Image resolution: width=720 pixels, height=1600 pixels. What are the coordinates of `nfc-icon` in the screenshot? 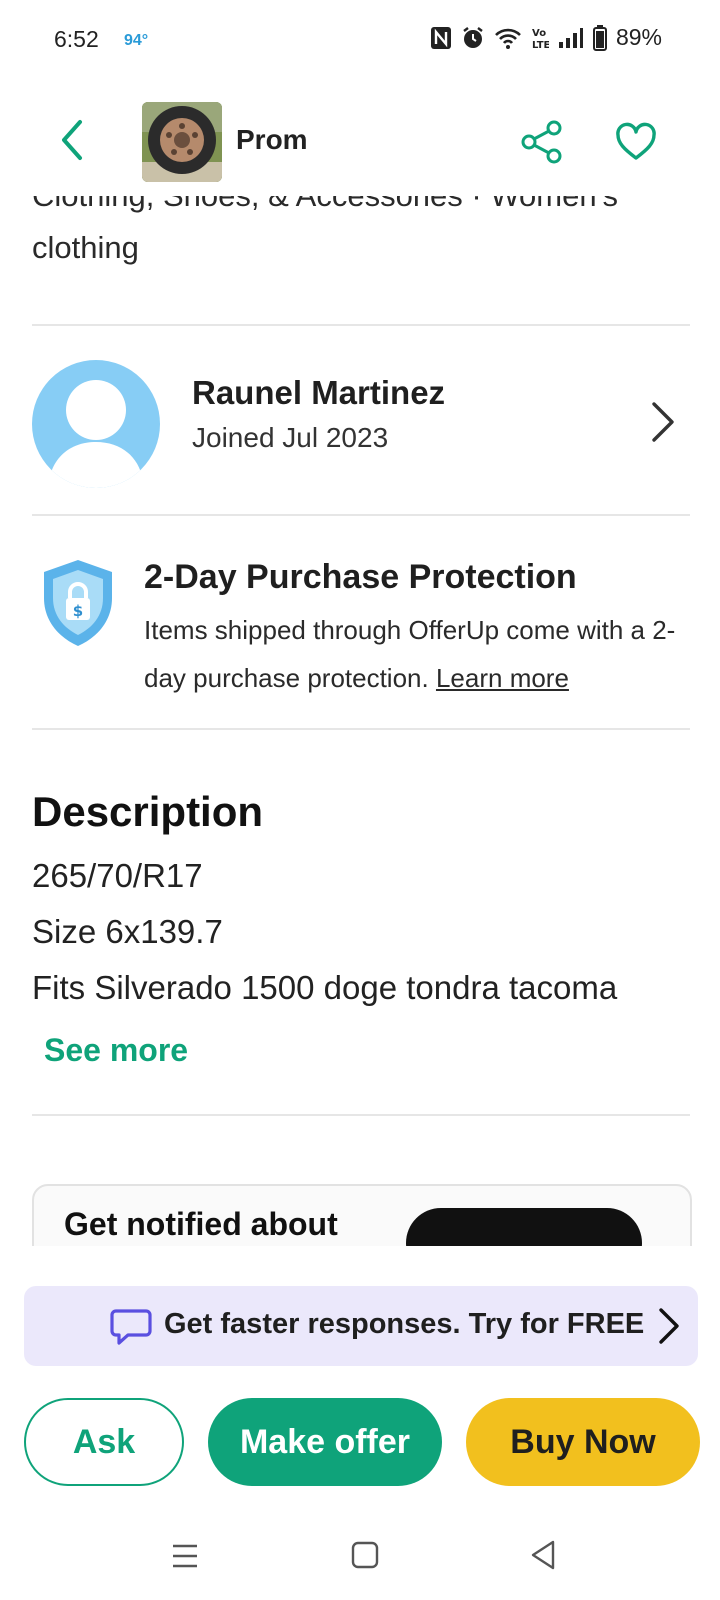 It's located at (440, 37).